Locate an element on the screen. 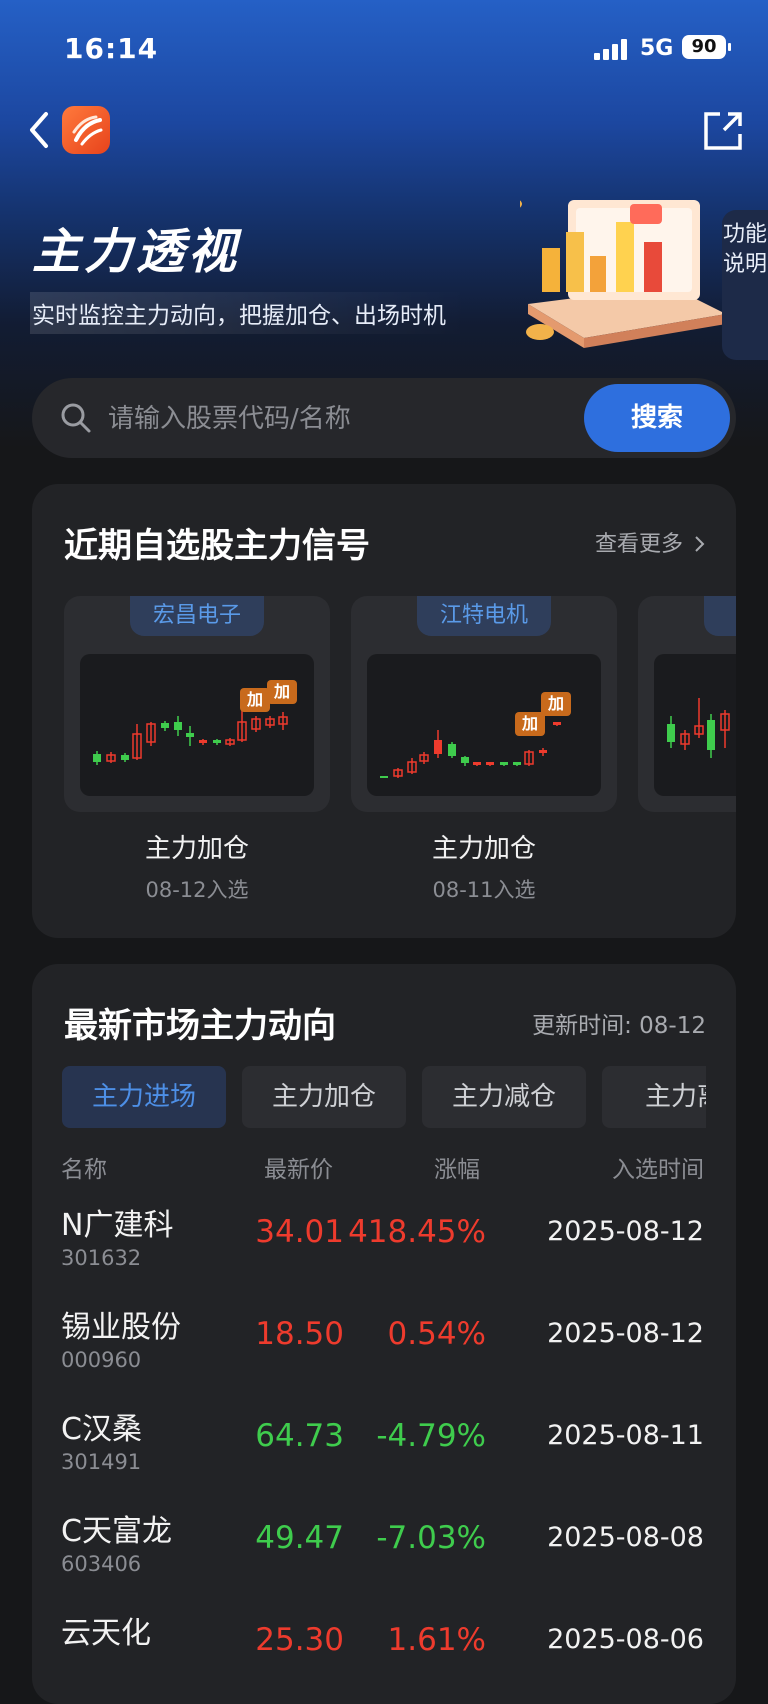 The width and height of the screenshot is (768, 1704). column-header-date: 入选时间 is located at coordinates (658, 1170).